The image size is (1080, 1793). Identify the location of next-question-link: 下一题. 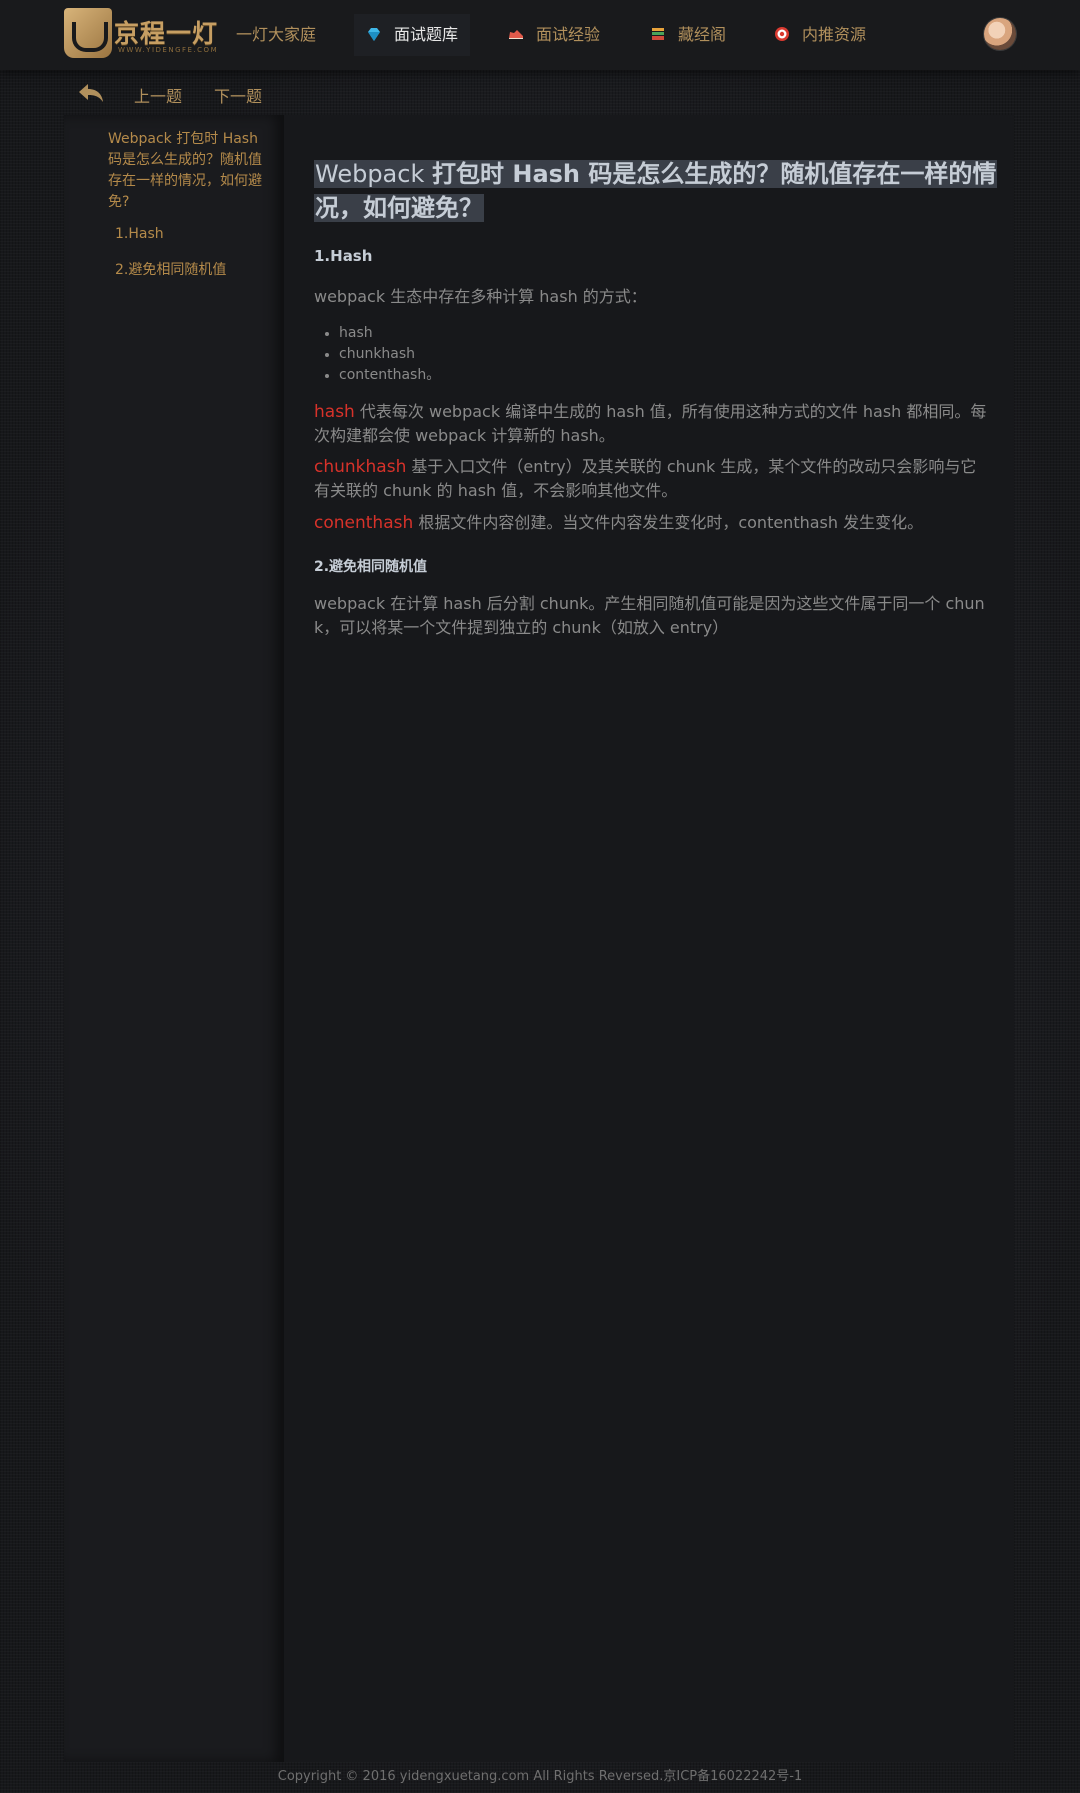
(238, 95).